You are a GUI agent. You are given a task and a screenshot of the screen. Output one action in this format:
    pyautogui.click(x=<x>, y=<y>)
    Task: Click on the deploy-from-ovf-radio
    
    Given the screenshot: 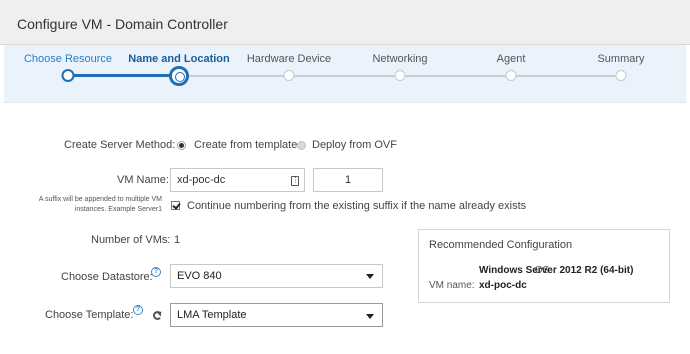 What is the action you would take?
    pyautogui.click(x=301, y=145)
    